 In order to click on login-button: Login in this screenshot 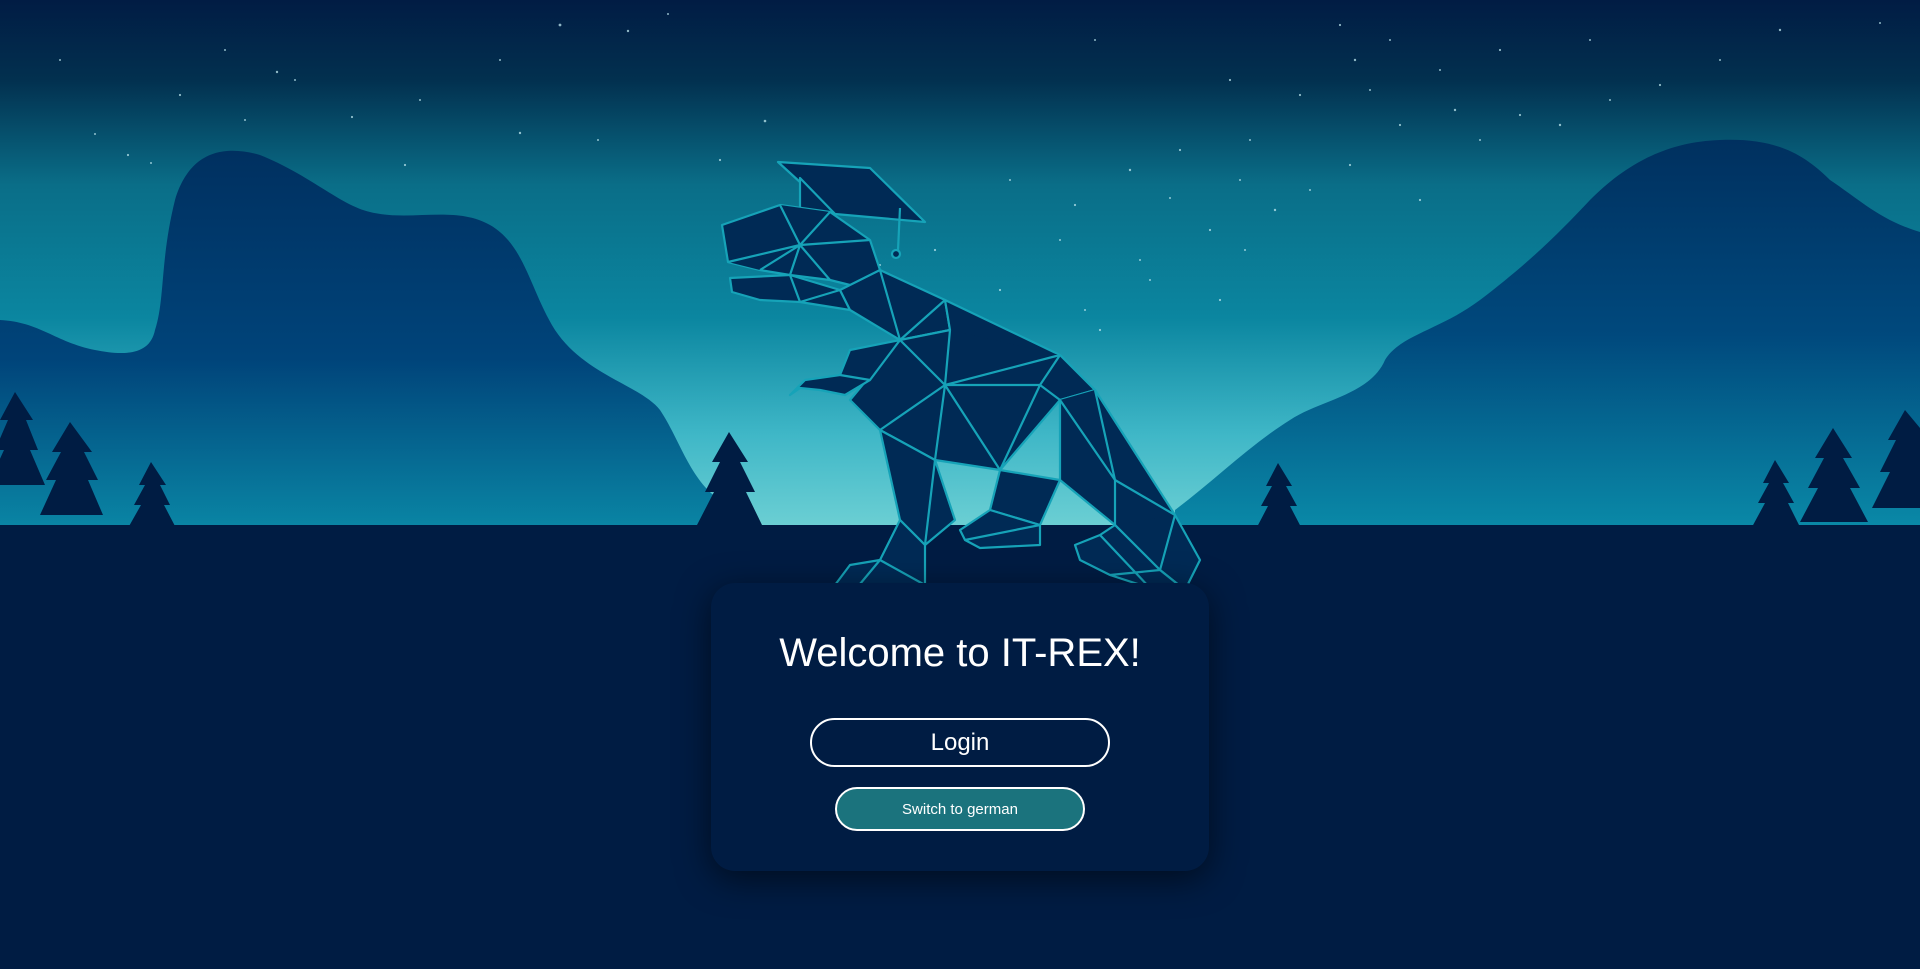, I will do `click(960, 742)`.